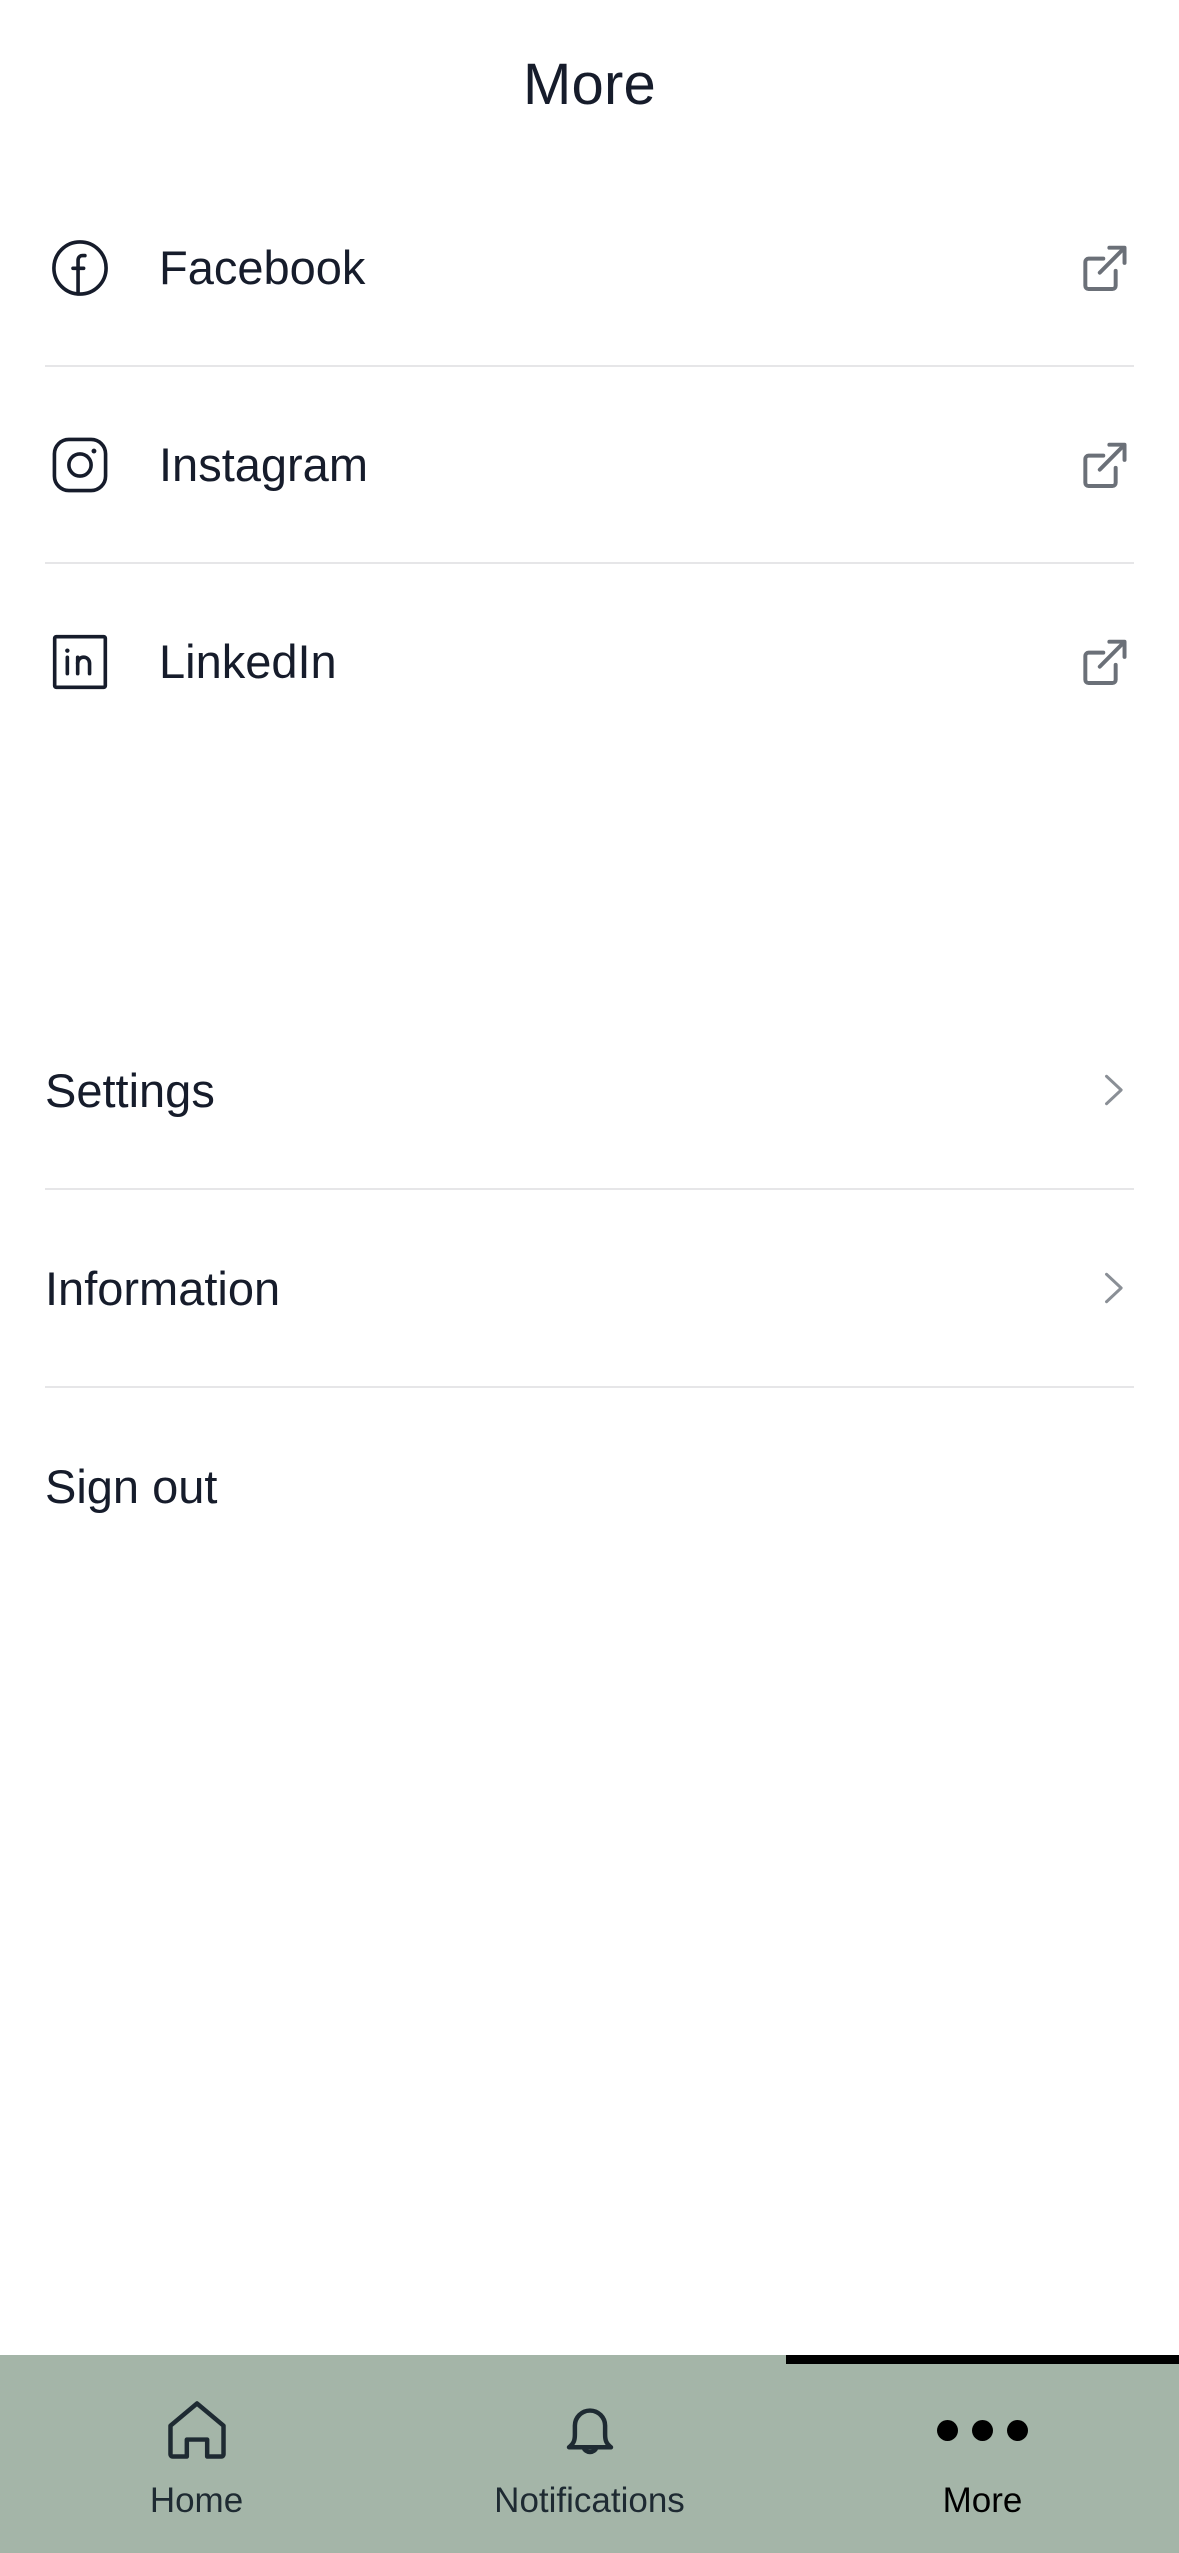 The width and height of the screenshot is (1179, 2553). What do you see at coordinates (163, 1288) in the screenshot?
I see `list-item-label: Information` at bounding box center [163, 1288].